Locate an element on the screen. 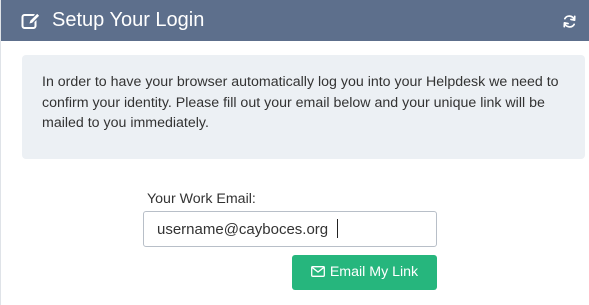  edit-icon is located at coordinates (30, 21).